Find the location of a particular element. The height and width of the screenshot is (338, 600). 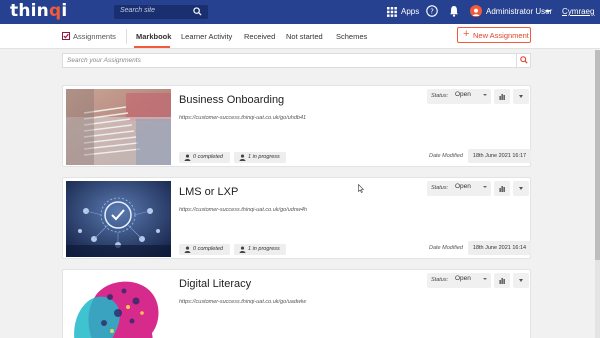

avatar is located at coordinates (476, 11).